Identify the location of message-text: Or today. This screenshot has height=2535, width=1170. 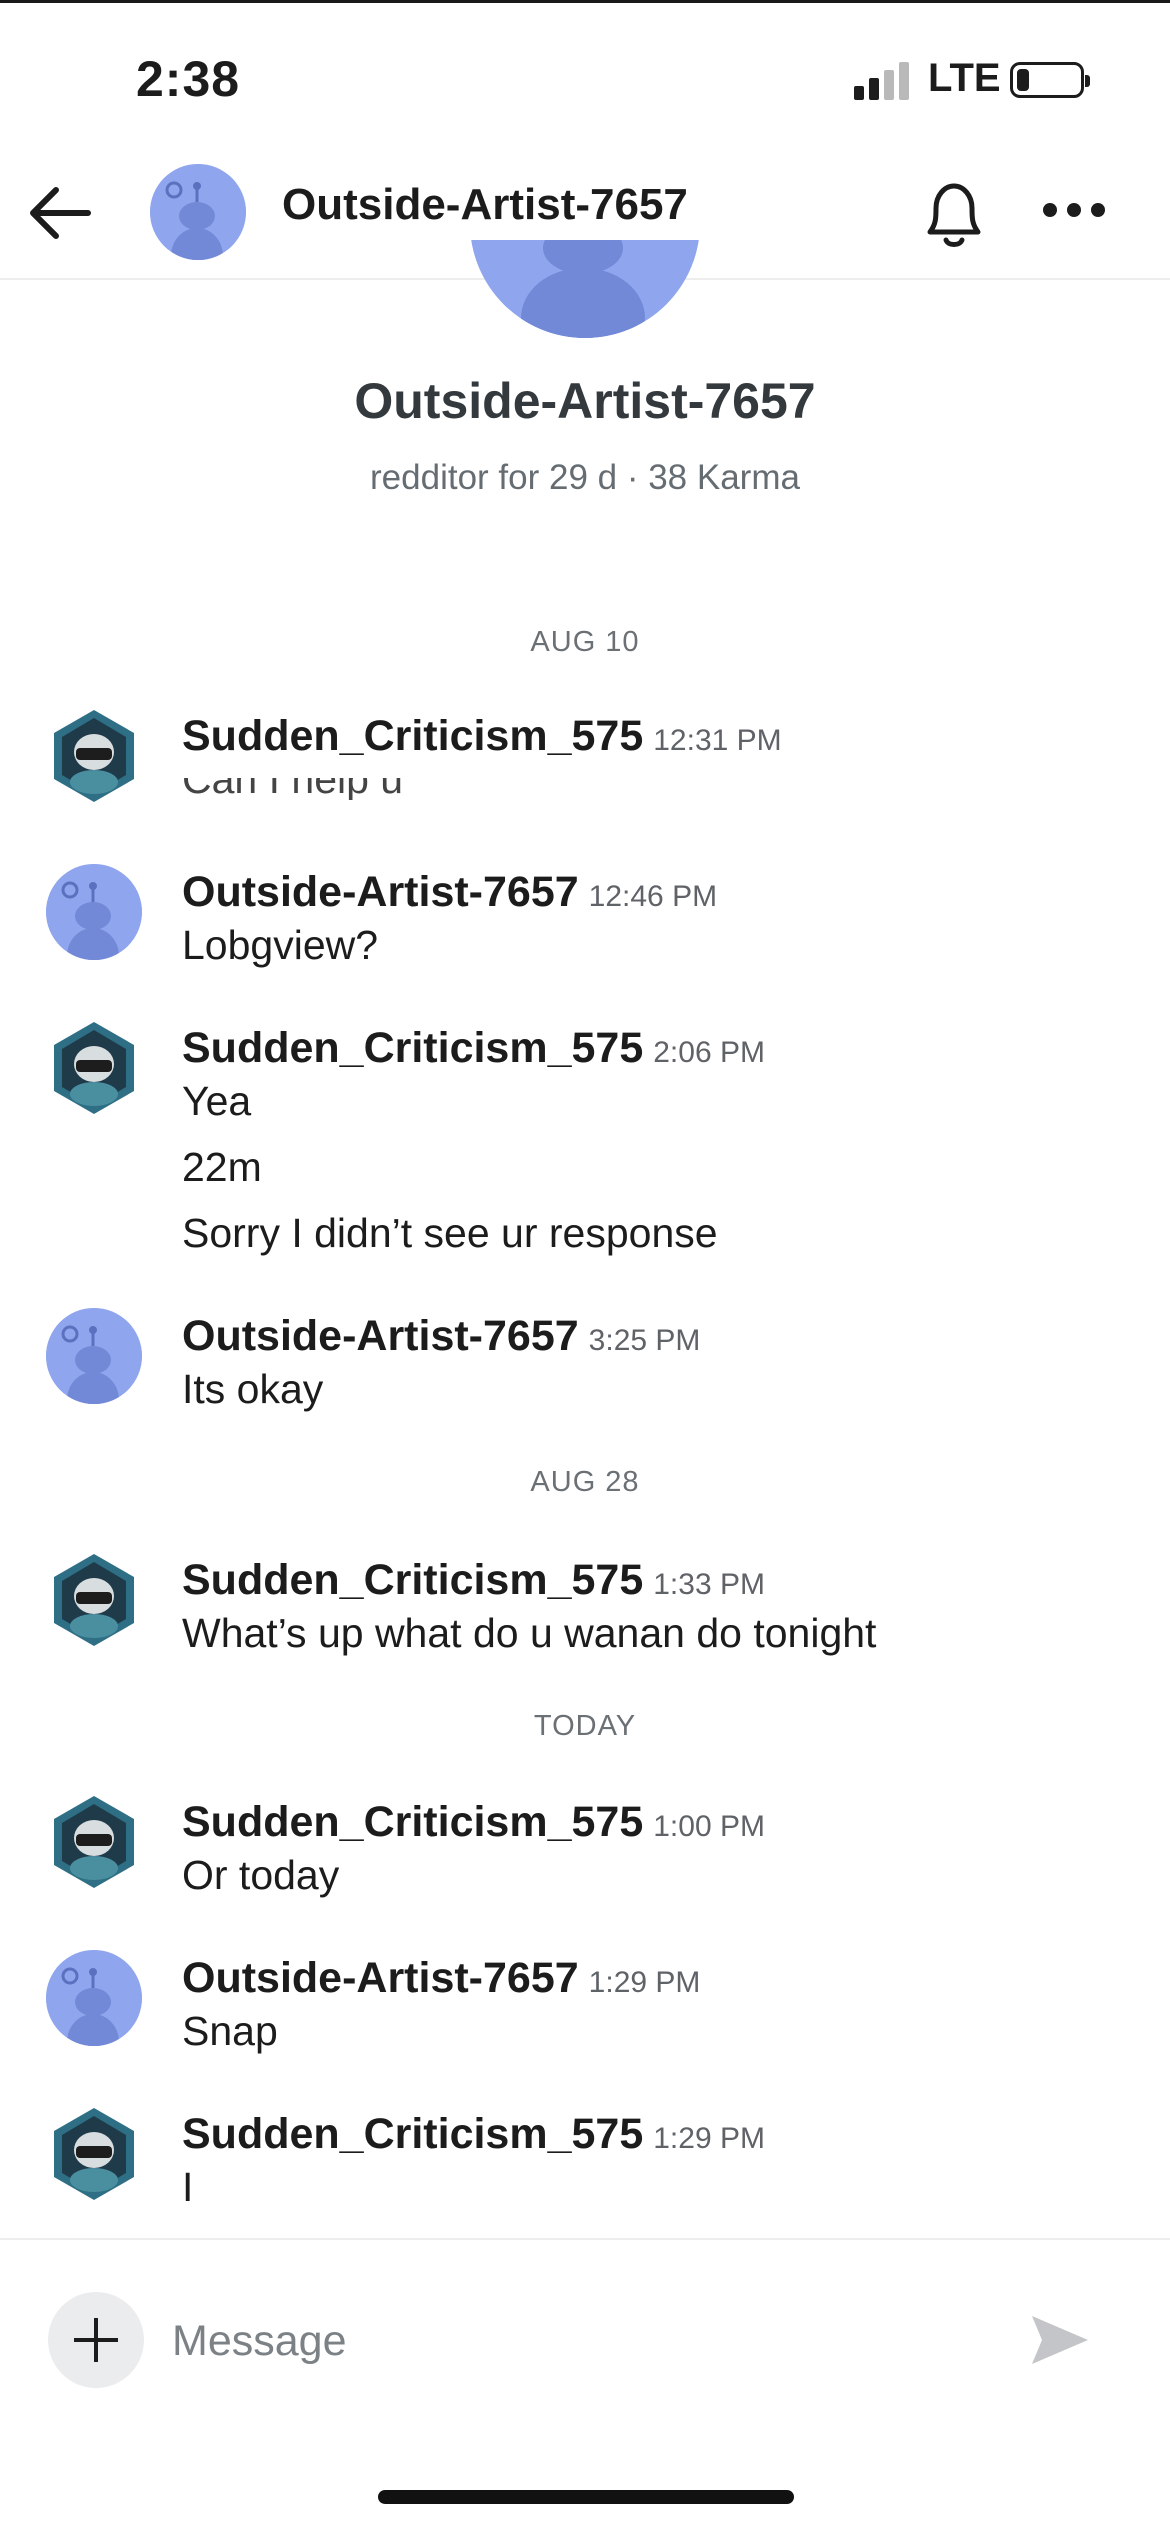
(261, 1875).